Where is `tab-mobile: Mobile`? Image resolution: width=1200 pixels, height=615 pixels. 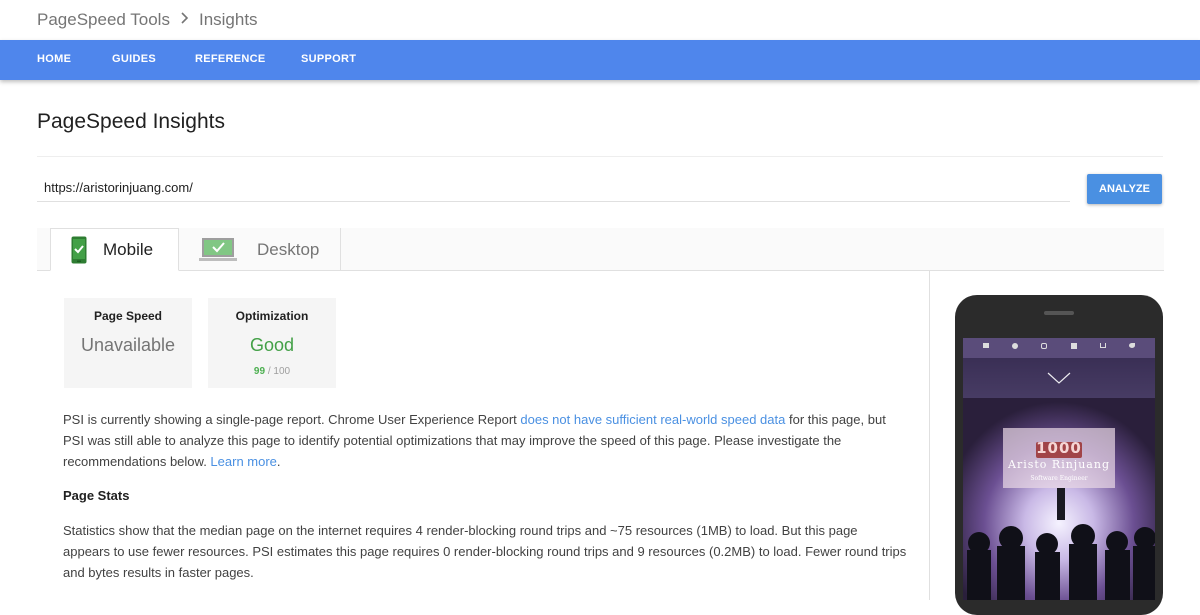
tab-mobile: Mobile is located at coordinates (114, 249).